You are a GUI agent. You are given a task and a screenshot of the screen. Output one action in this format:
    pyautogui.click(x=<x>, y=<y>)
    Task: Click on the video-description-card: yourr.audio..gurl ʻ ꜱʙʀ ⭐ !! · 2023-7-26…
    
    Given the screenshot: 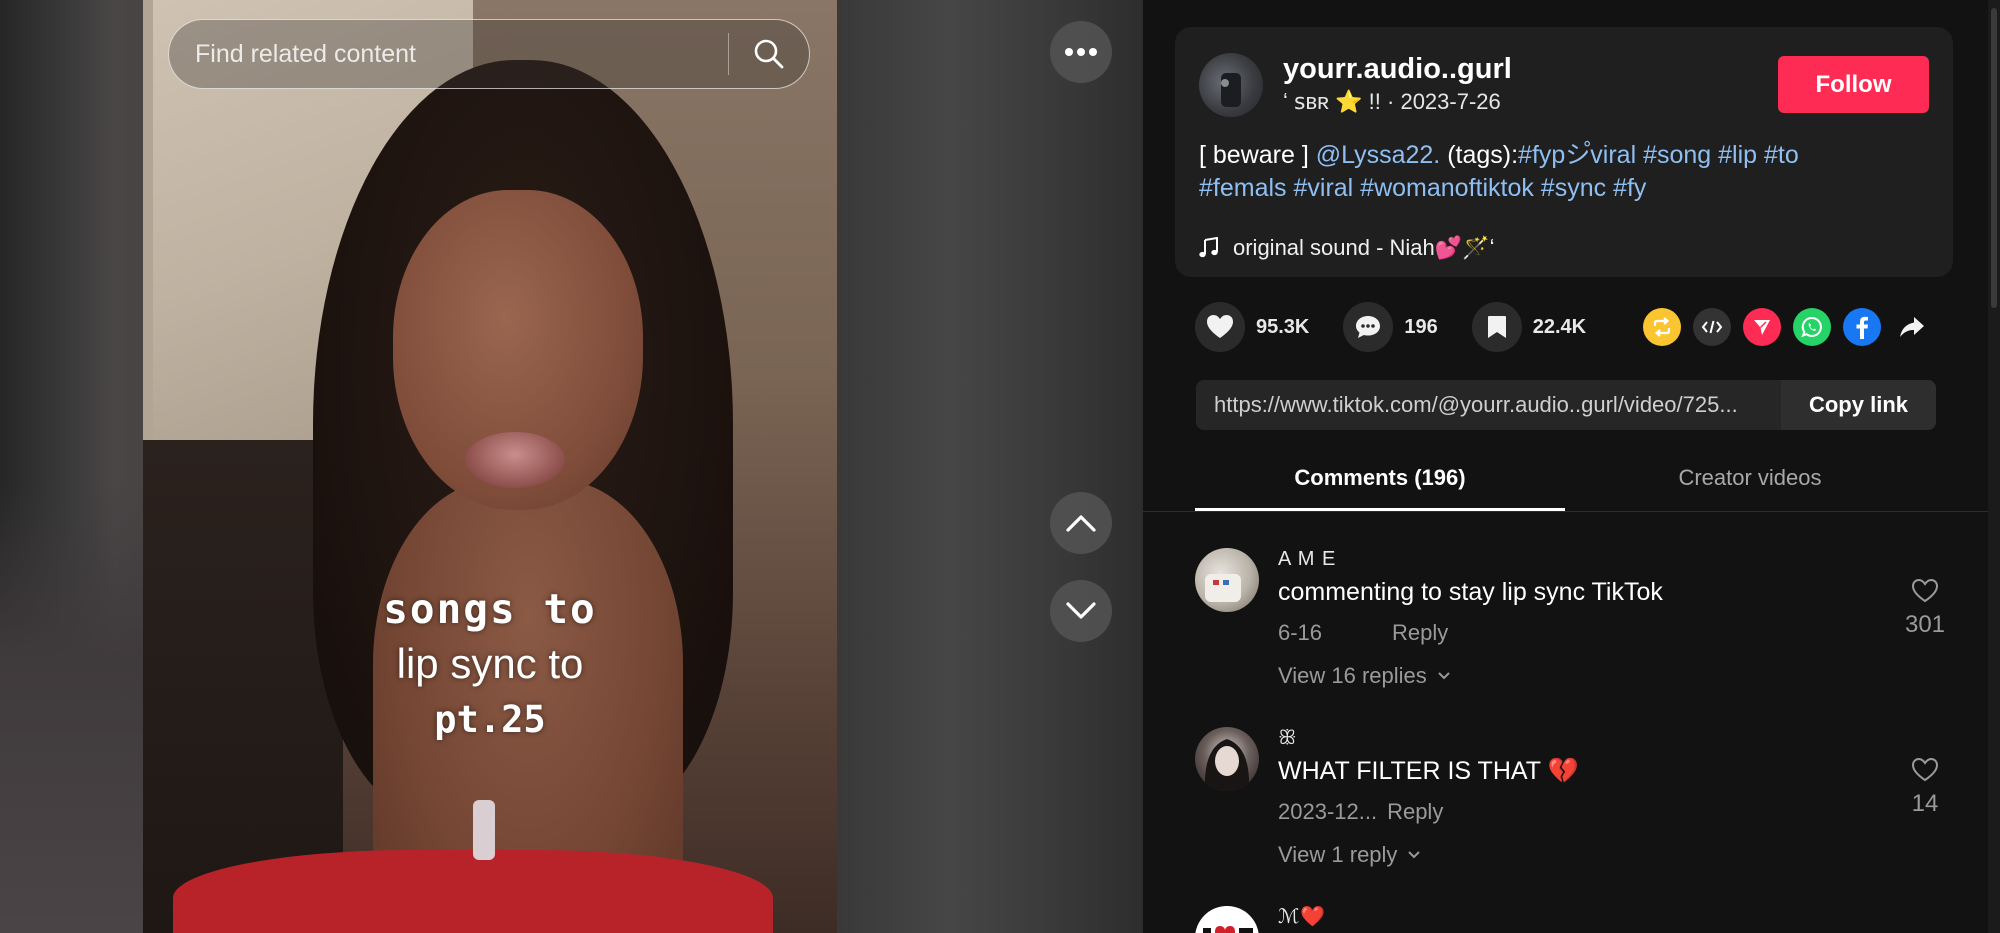 What is the action you would take?
    pyautogui.click(x=1564, y=152)
    